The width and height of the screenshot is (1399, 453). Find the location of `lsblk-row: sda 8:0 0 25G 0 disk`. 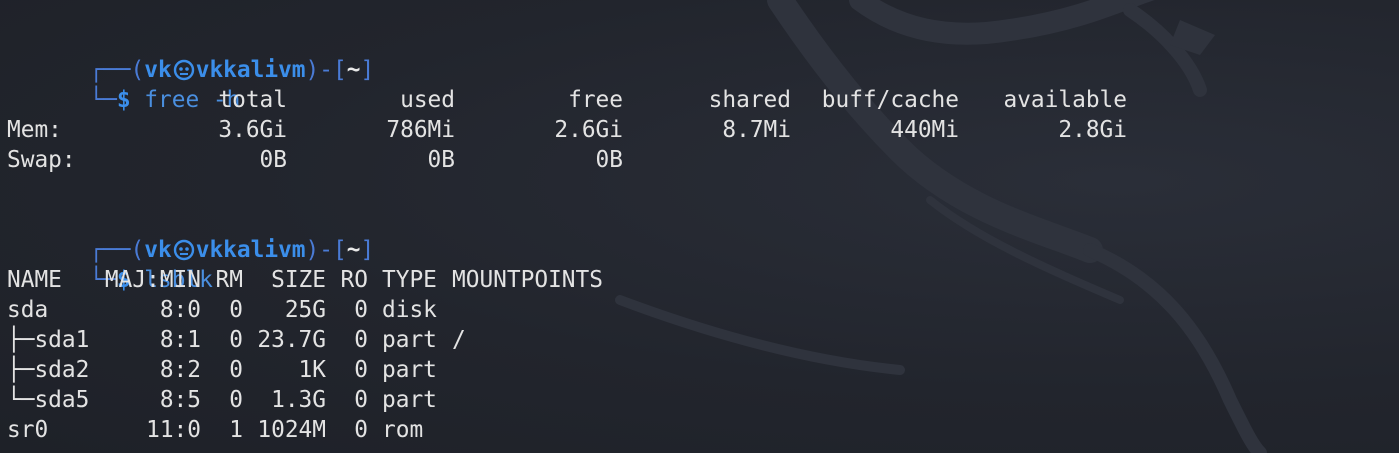

lsblk-row: sda 8:0 0 25G 0 disk is located at coordinates (567, 310).